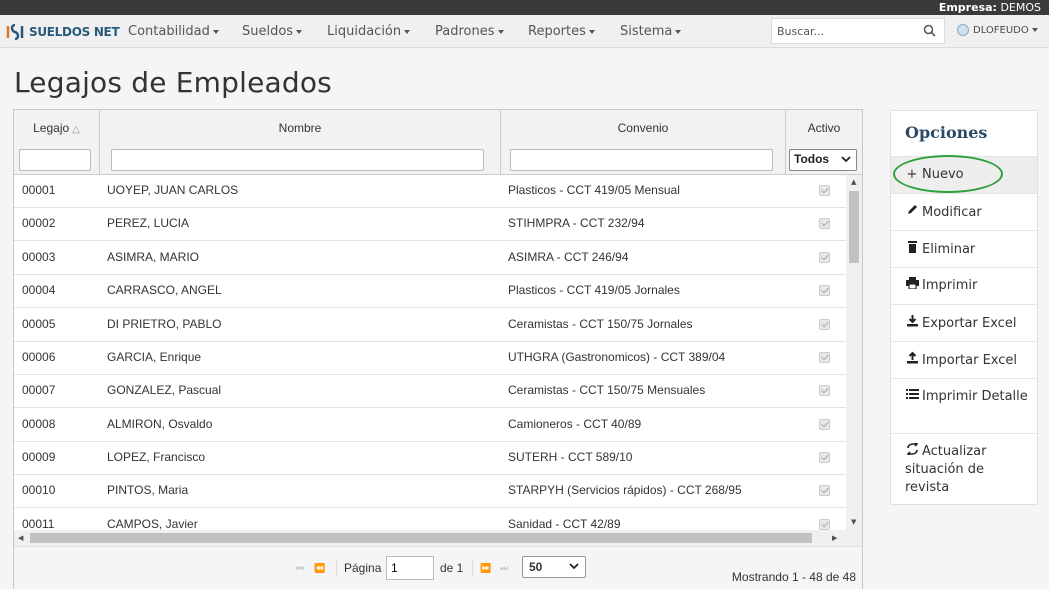  Describe the element at coordinates (173, 31) in the screenshot. I see `menu-contabilidad: Contabilidad` at that location.